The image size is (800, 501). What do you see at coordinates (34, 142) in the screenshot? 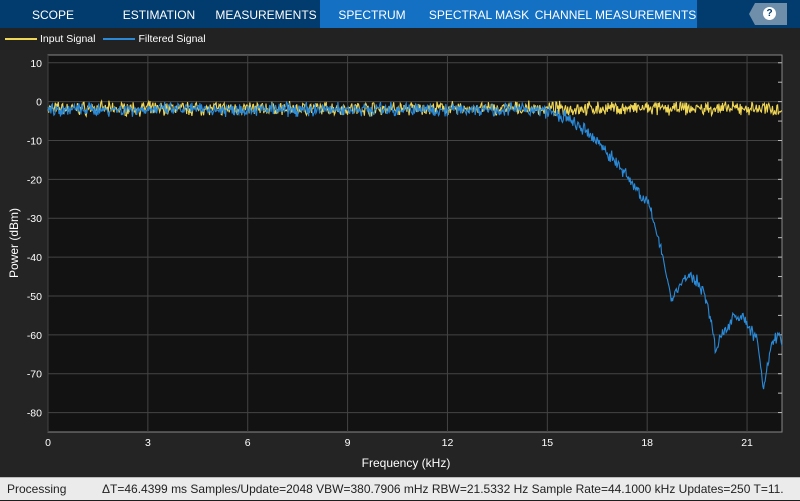
I see `y-tick-label: -10` at bounding box center [34, 142].